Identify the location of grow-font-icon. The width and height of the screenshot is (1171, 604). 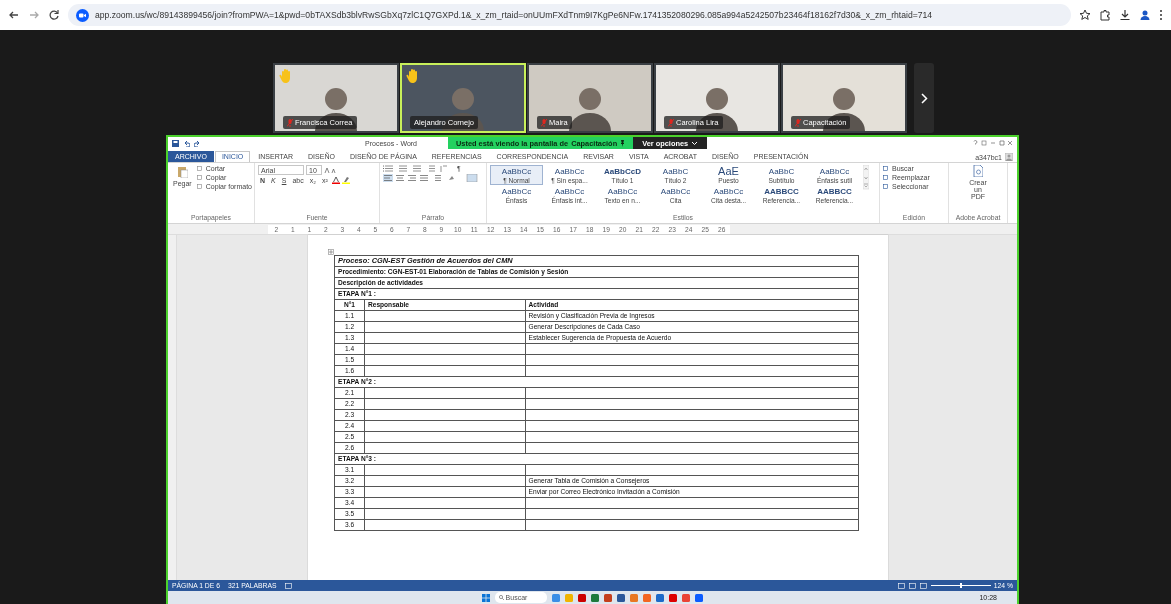
(331, 170).